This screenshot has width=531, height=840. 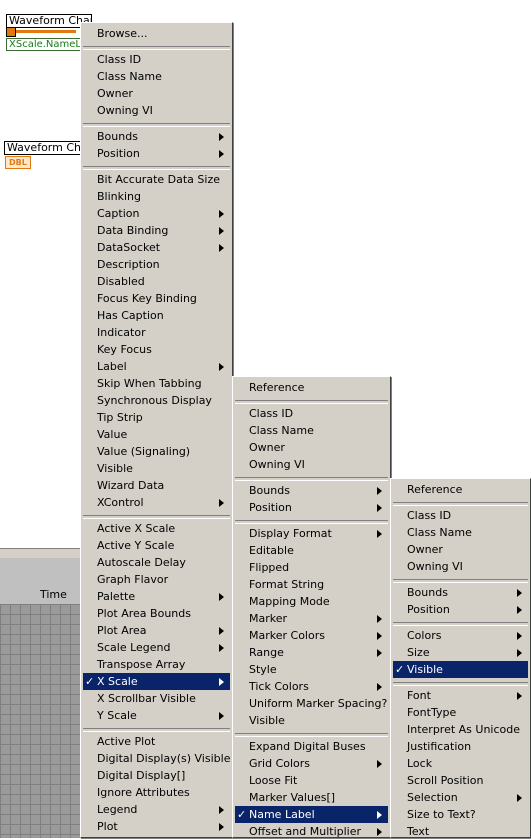 What do you see at coordinates (311, 814) in the screenshot?
I see `menu-item-name-label: ✓ Name Label` at bounding box center [311, 814].